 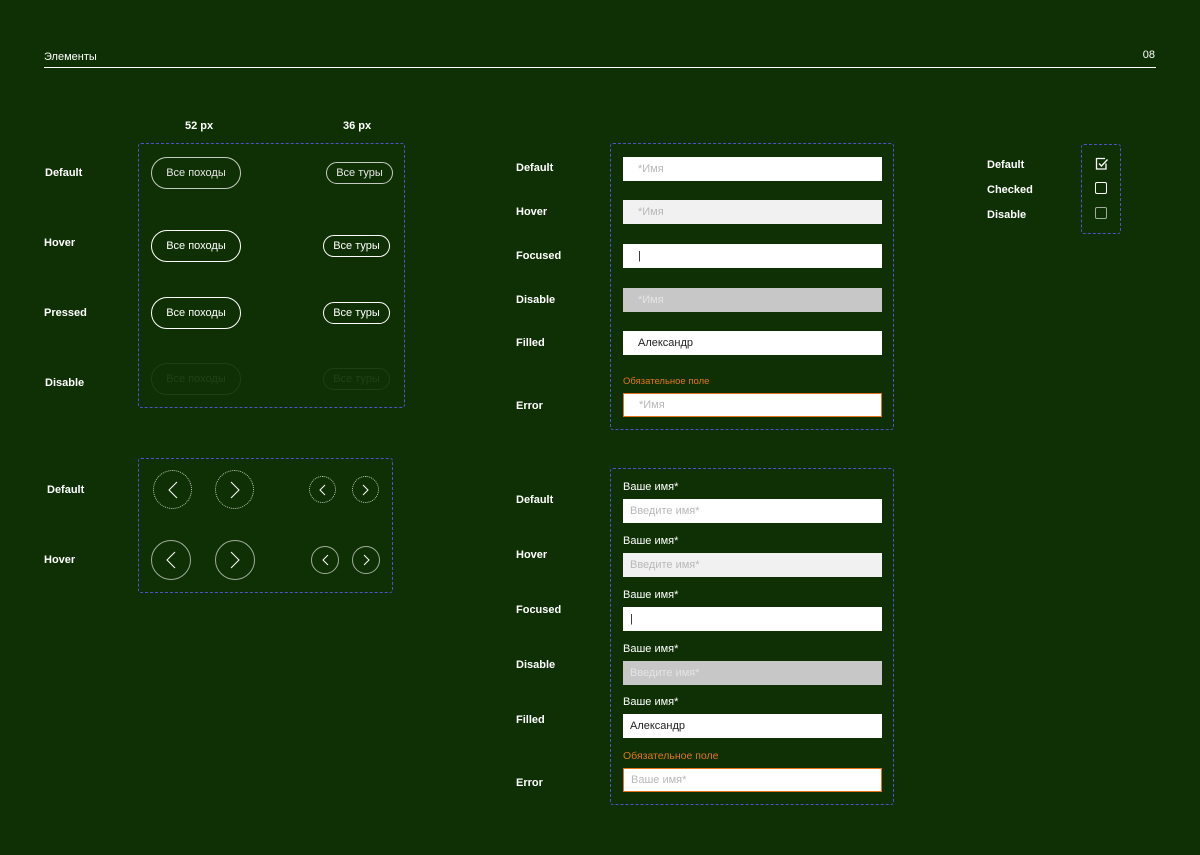 I want to click on all-tours-button-hover: Все туры, so click(x=356, y=246).